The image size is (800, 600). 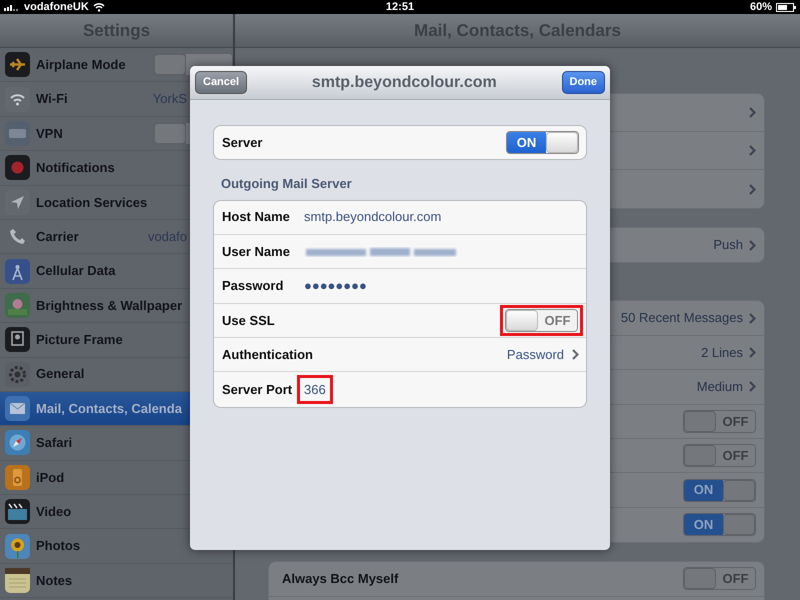 I want to click on row-label: Always Bcc Myself, so click(x=341, y=579).